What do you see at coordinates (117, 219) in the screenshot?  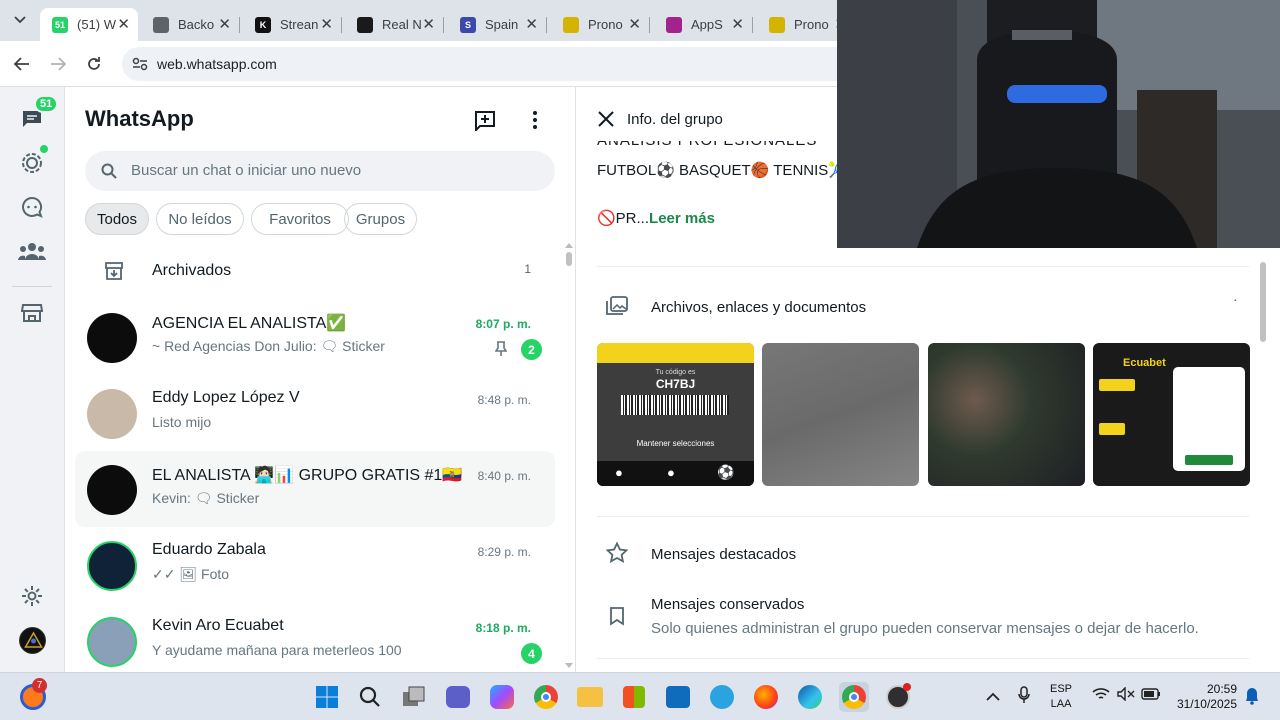 I see `filter-todos: Todos` at bounding box center [117, 219].